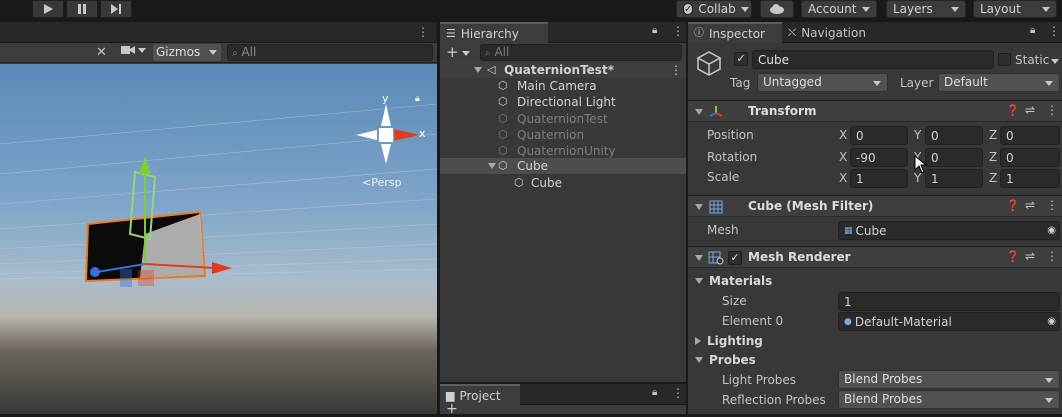 This screenshot has width=1062, height=417. I want to click on account-dropdown: Account, so click(839, 9).